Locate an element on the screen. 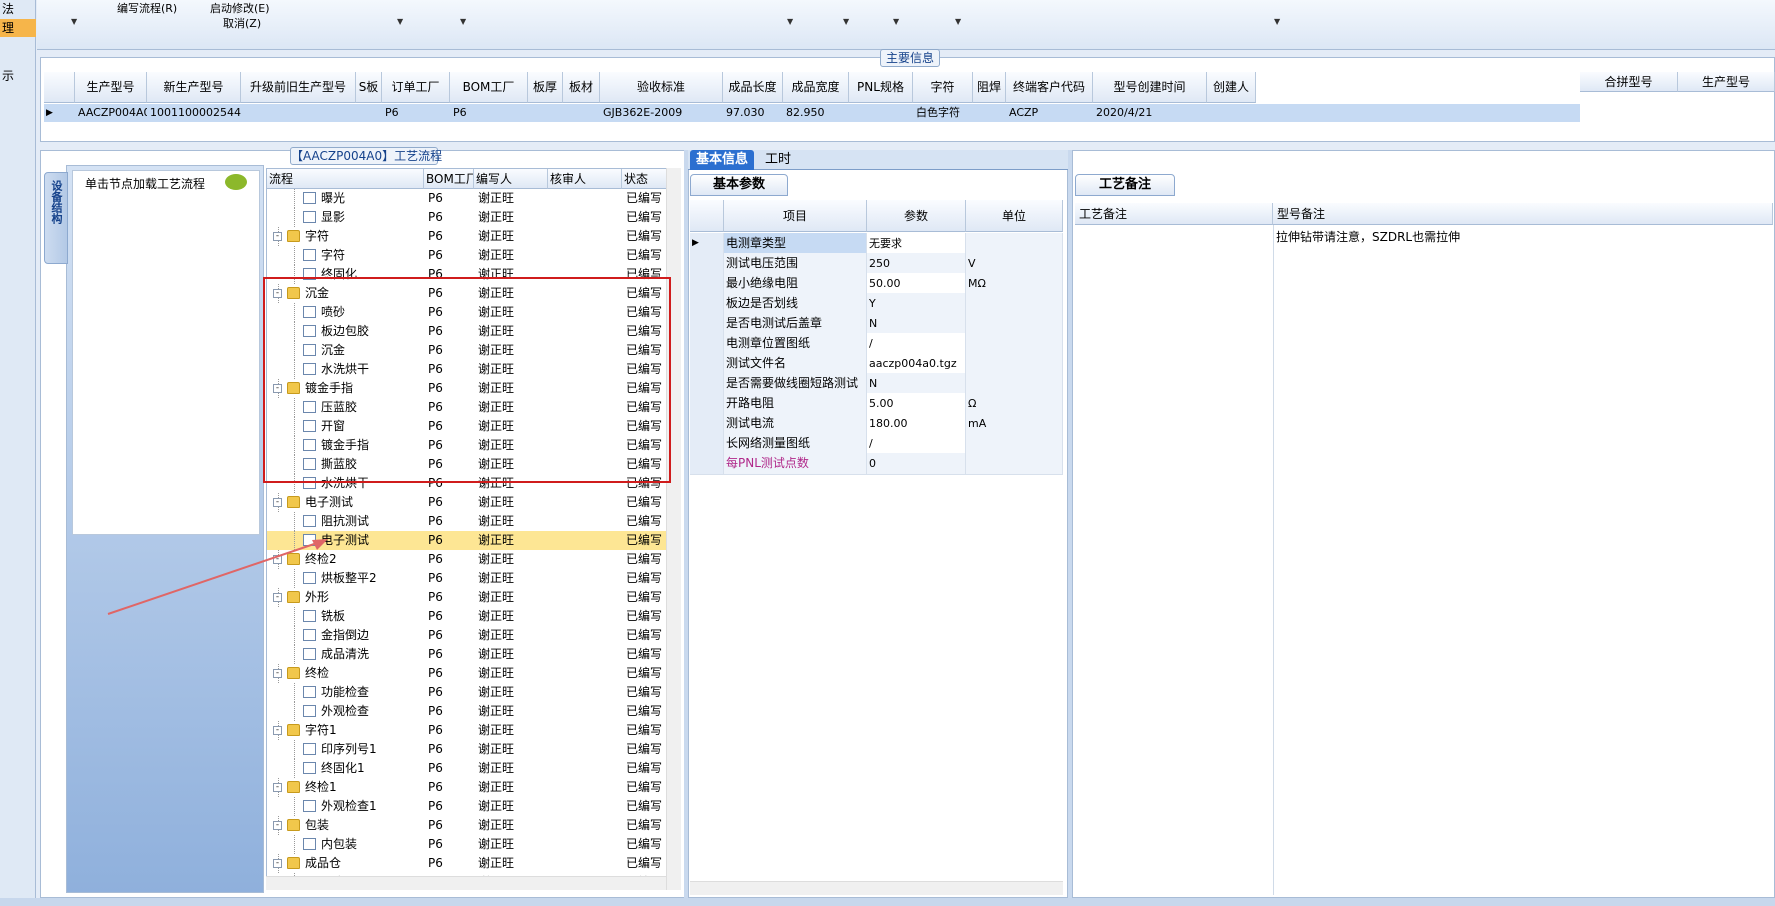  merge-col-header: 生产型号 is located at coordinates (1726, 82).